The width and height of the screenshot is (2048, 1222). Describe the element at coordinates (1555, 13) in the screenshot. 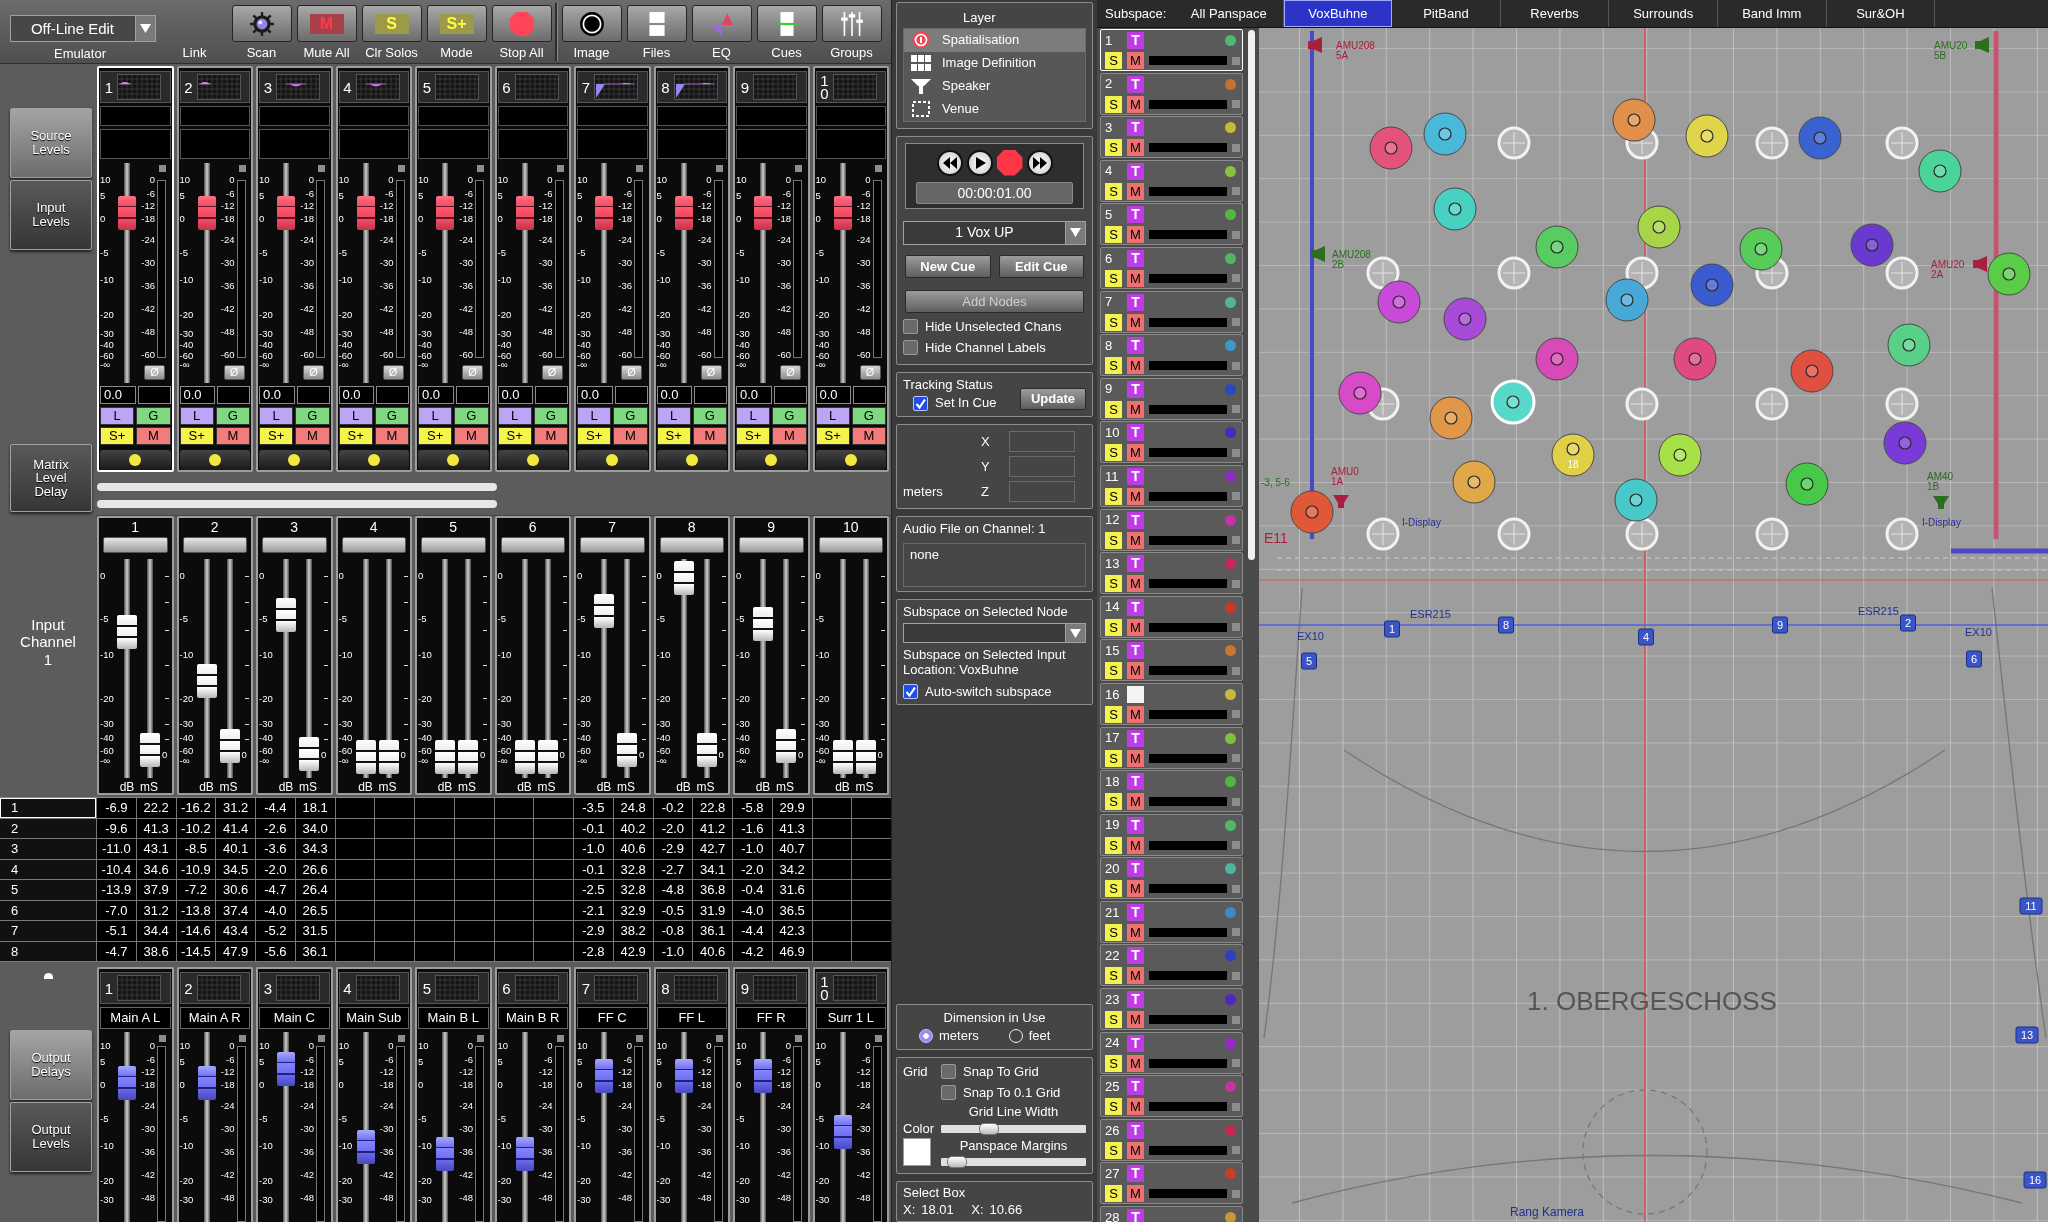

I see `subspace-tab: Reverbs` at that location.